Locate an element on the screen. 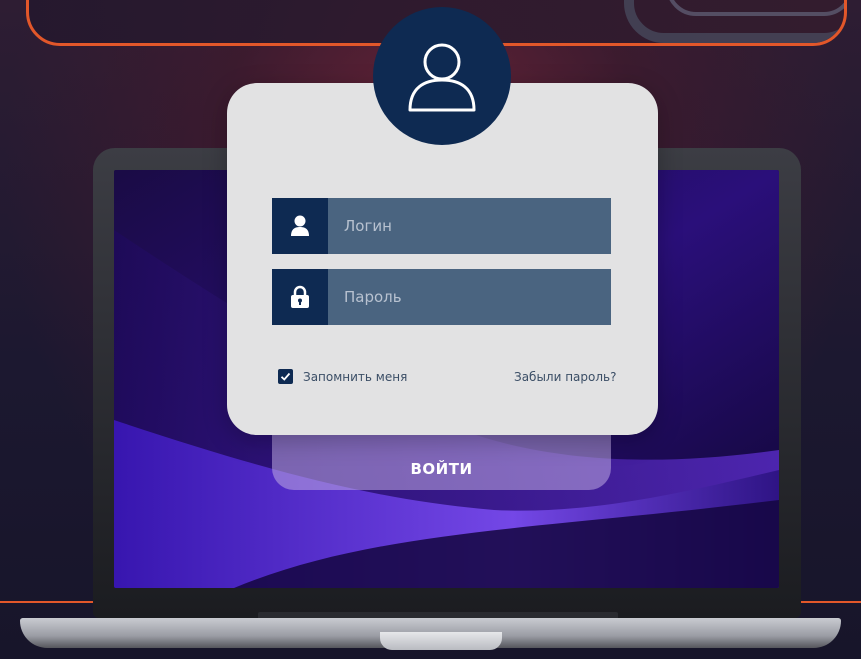 Image resolution: width=861 pixels, height=659 pixels. remember-checkbox is located at coordinates (285, 376).